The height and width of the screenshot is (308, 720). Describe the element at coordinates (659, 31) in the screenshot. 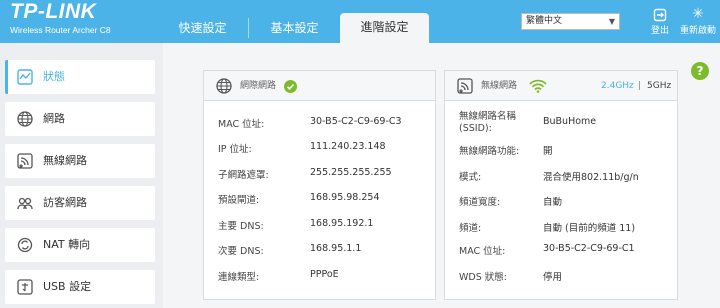

I see `logout-label: 登出` at that location.